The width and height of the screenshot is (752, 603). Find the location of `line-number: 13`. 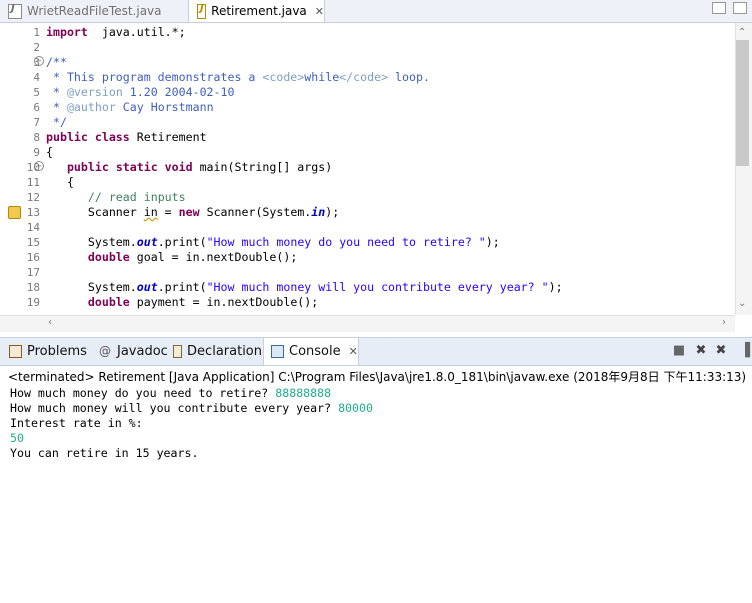

line-number: 13 is located at coordinates (33, 212).